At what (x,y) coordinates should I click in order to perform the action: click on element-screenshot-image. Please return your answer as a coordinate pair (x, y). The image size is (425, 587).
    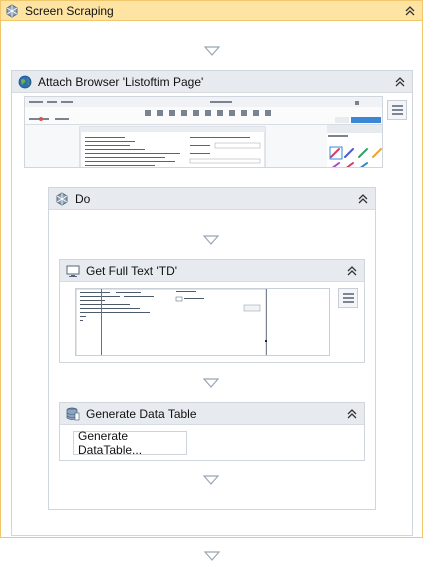
    Looking at the image, I should click on (202, 322).